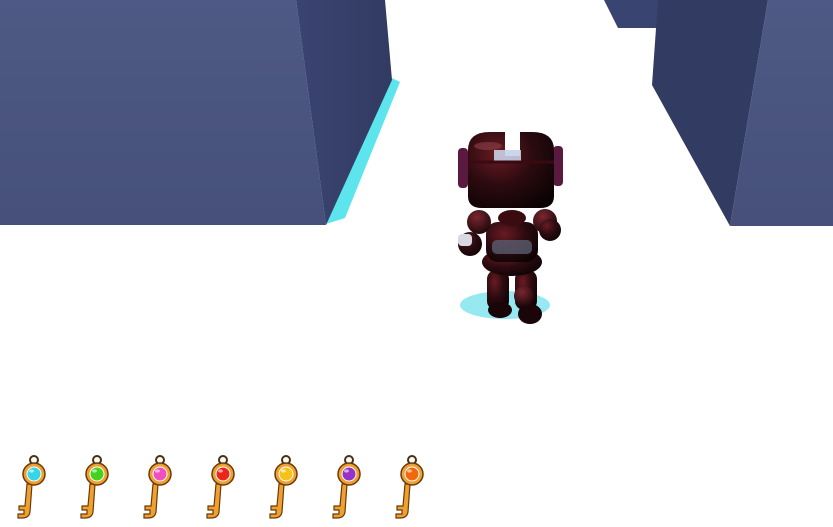 The image size is (833, 527). I want to click on robot-player, so click(510, 227).